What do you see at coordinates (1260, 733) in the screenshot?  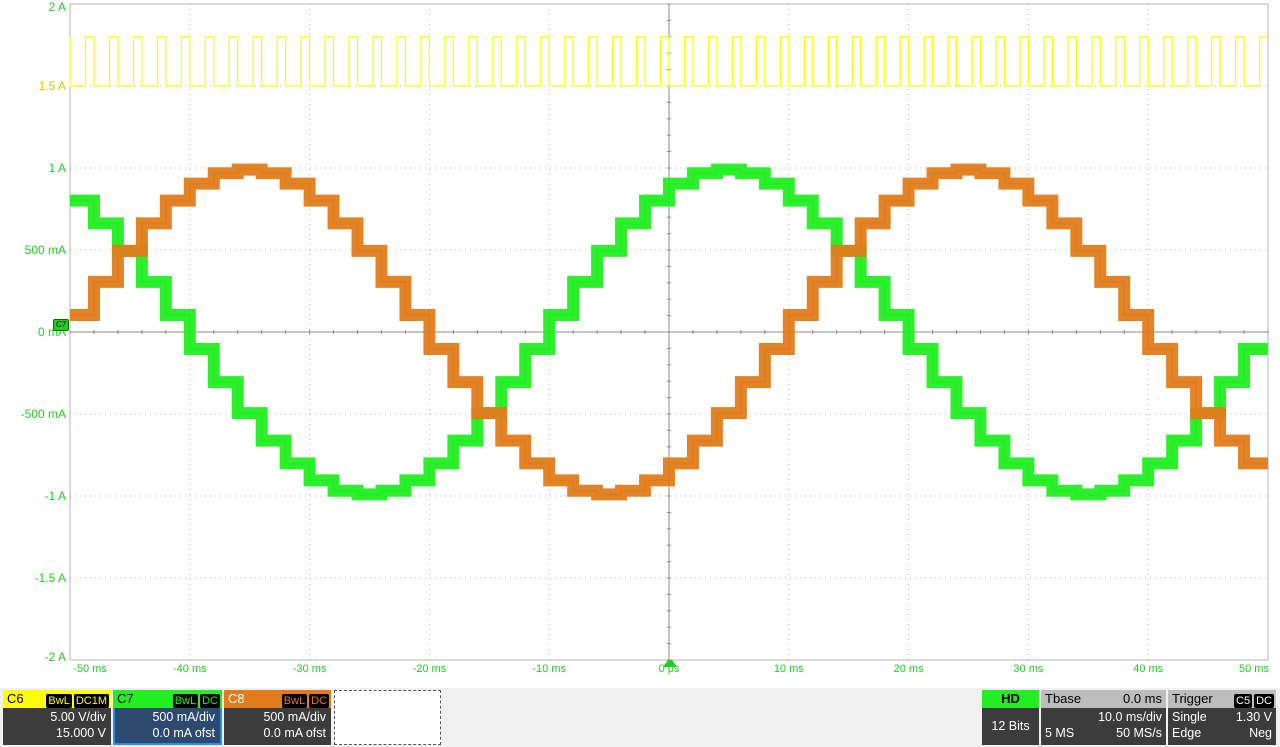 I see `trigger-slope: Neg` at bounding box center [1260, 733].